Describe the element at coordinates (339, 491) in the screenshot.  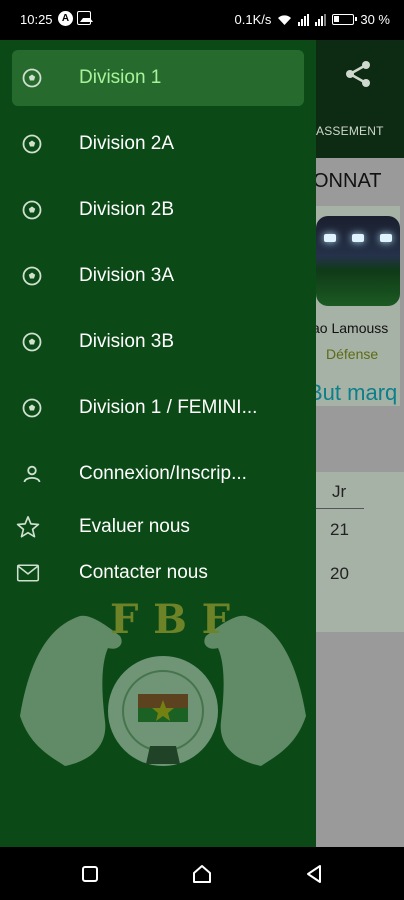
I see `table-header: Jr` at that location.